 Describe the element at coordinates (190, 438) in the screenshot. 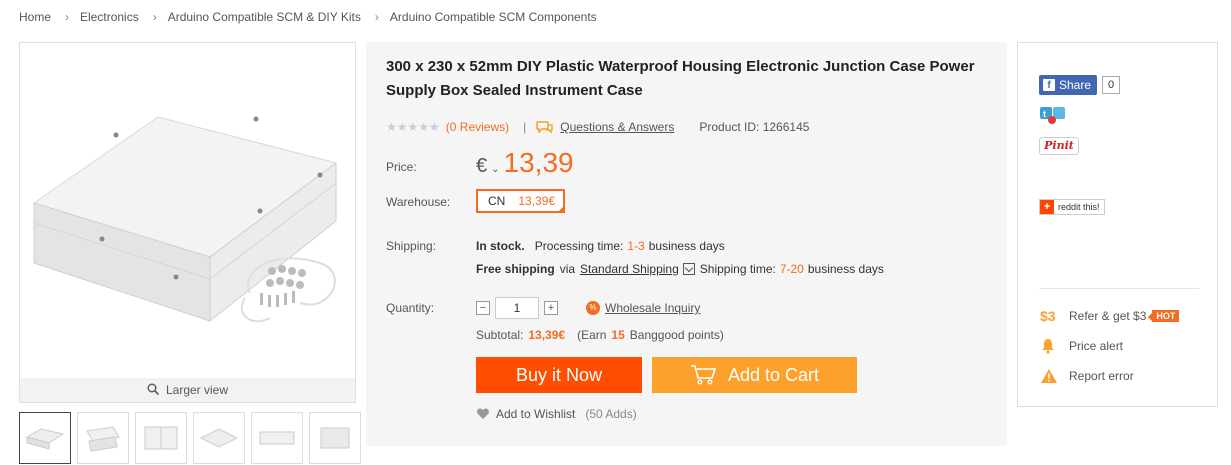

I see `thumbnail-strip` at that location.